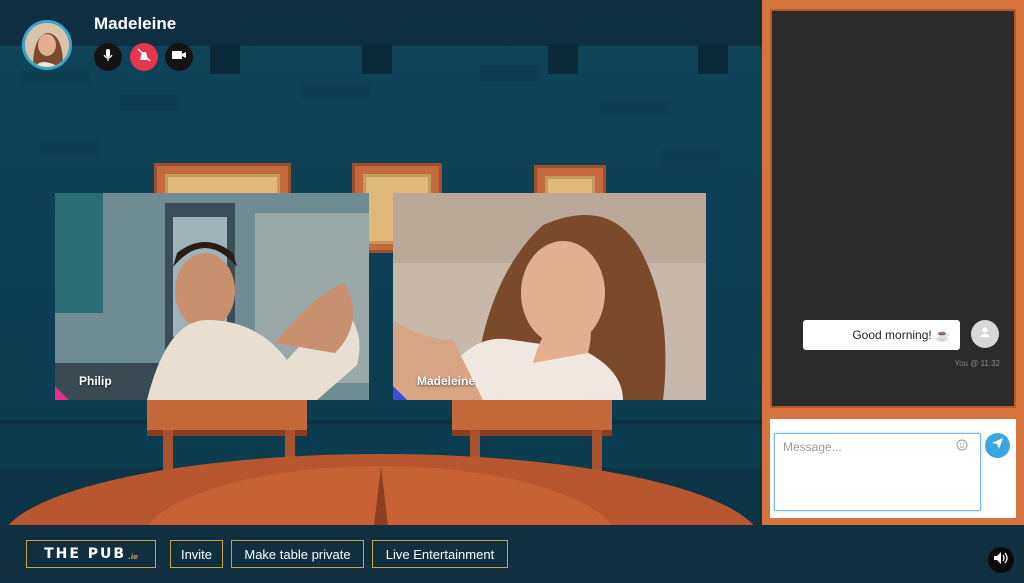 The width and height of the screenshot is (1024, 583). I want to click on video-tile-philip: Philip, so click(212, 296).